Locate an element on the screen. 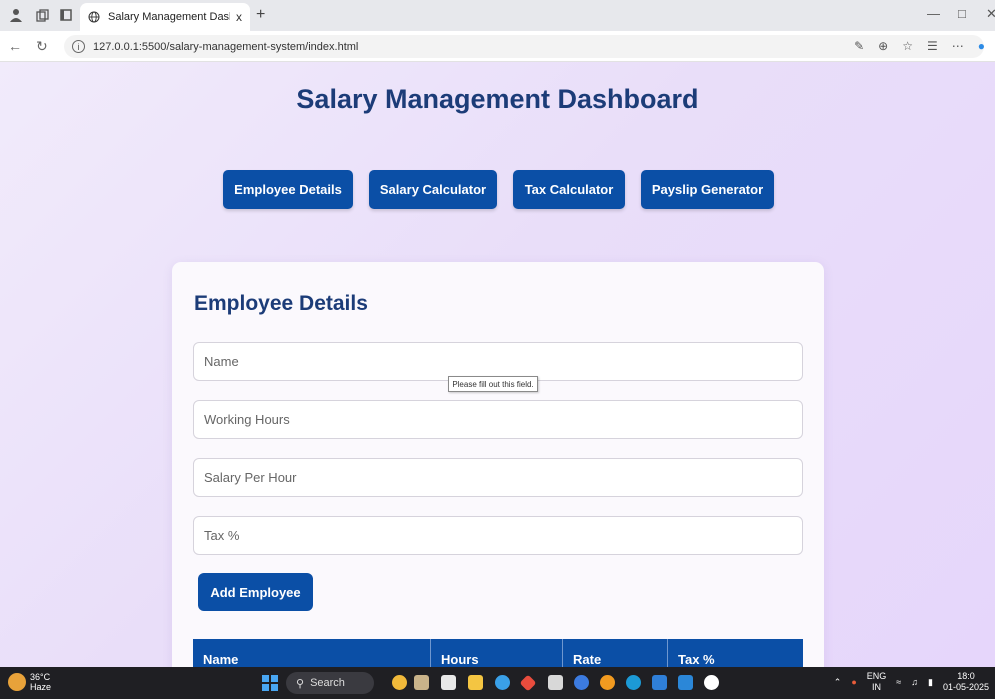 The width and height of the screenshot is (995, 699). system-tray: ⌃ ● ENG IN ≈ ♫ ▮ 18:0 01-05-2025 is located at coordinates (911, 682).